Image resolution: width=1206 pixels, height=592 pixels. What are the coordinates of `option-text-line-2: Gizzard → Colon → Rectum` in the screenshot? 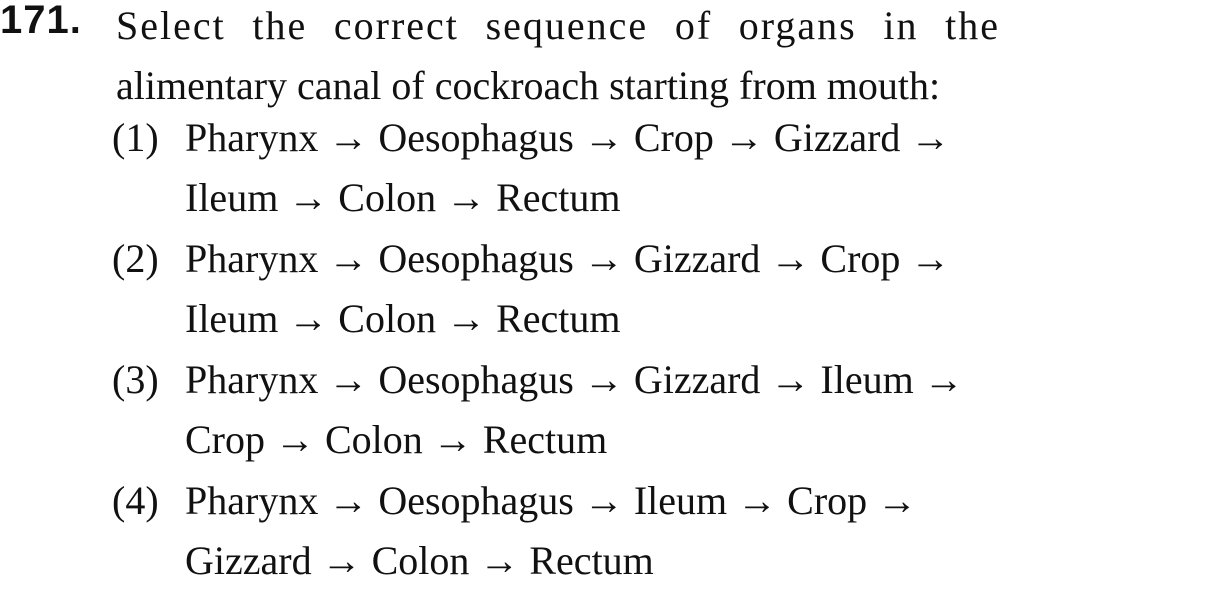 It's located at (419, 560).